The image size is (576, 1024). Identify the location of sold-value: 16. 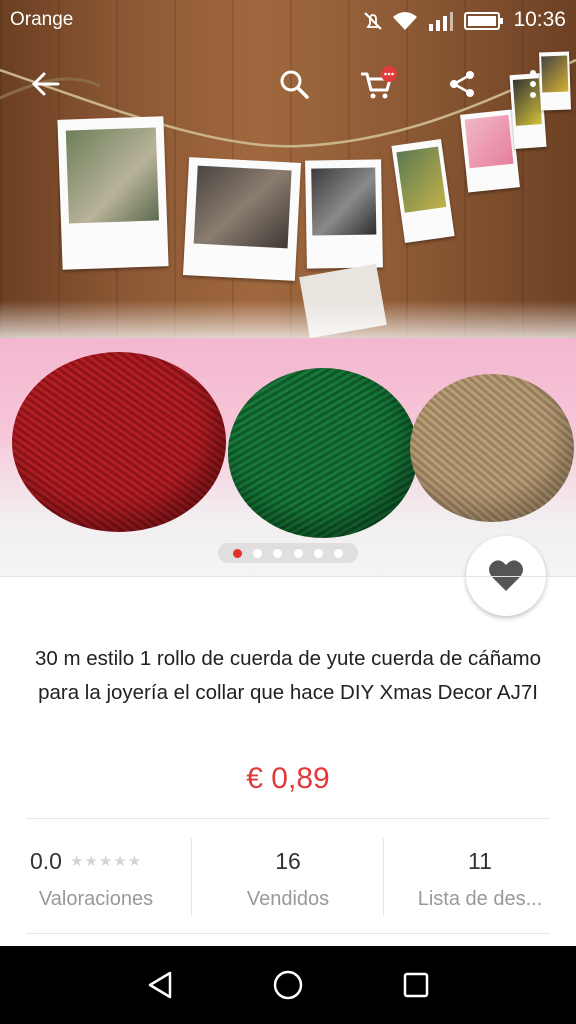
(288, 861).